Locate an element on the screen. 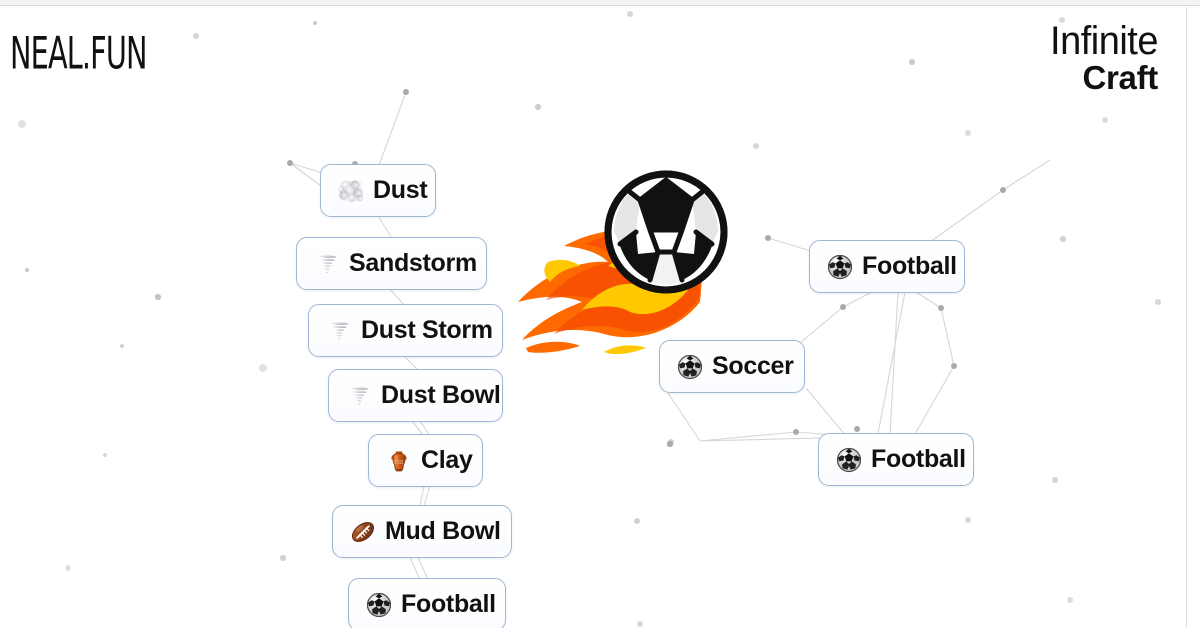 The width and height of the screenshot is (1200, 628). browser-top-strip is located at coordinates (600, 3).